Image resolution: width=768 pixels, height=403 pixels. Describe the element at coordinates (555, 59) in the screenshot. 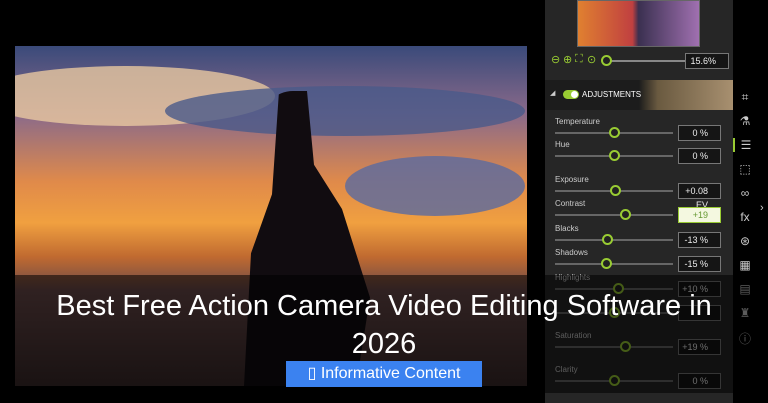

I see `zoom-out-icon: ⊖` at that location.